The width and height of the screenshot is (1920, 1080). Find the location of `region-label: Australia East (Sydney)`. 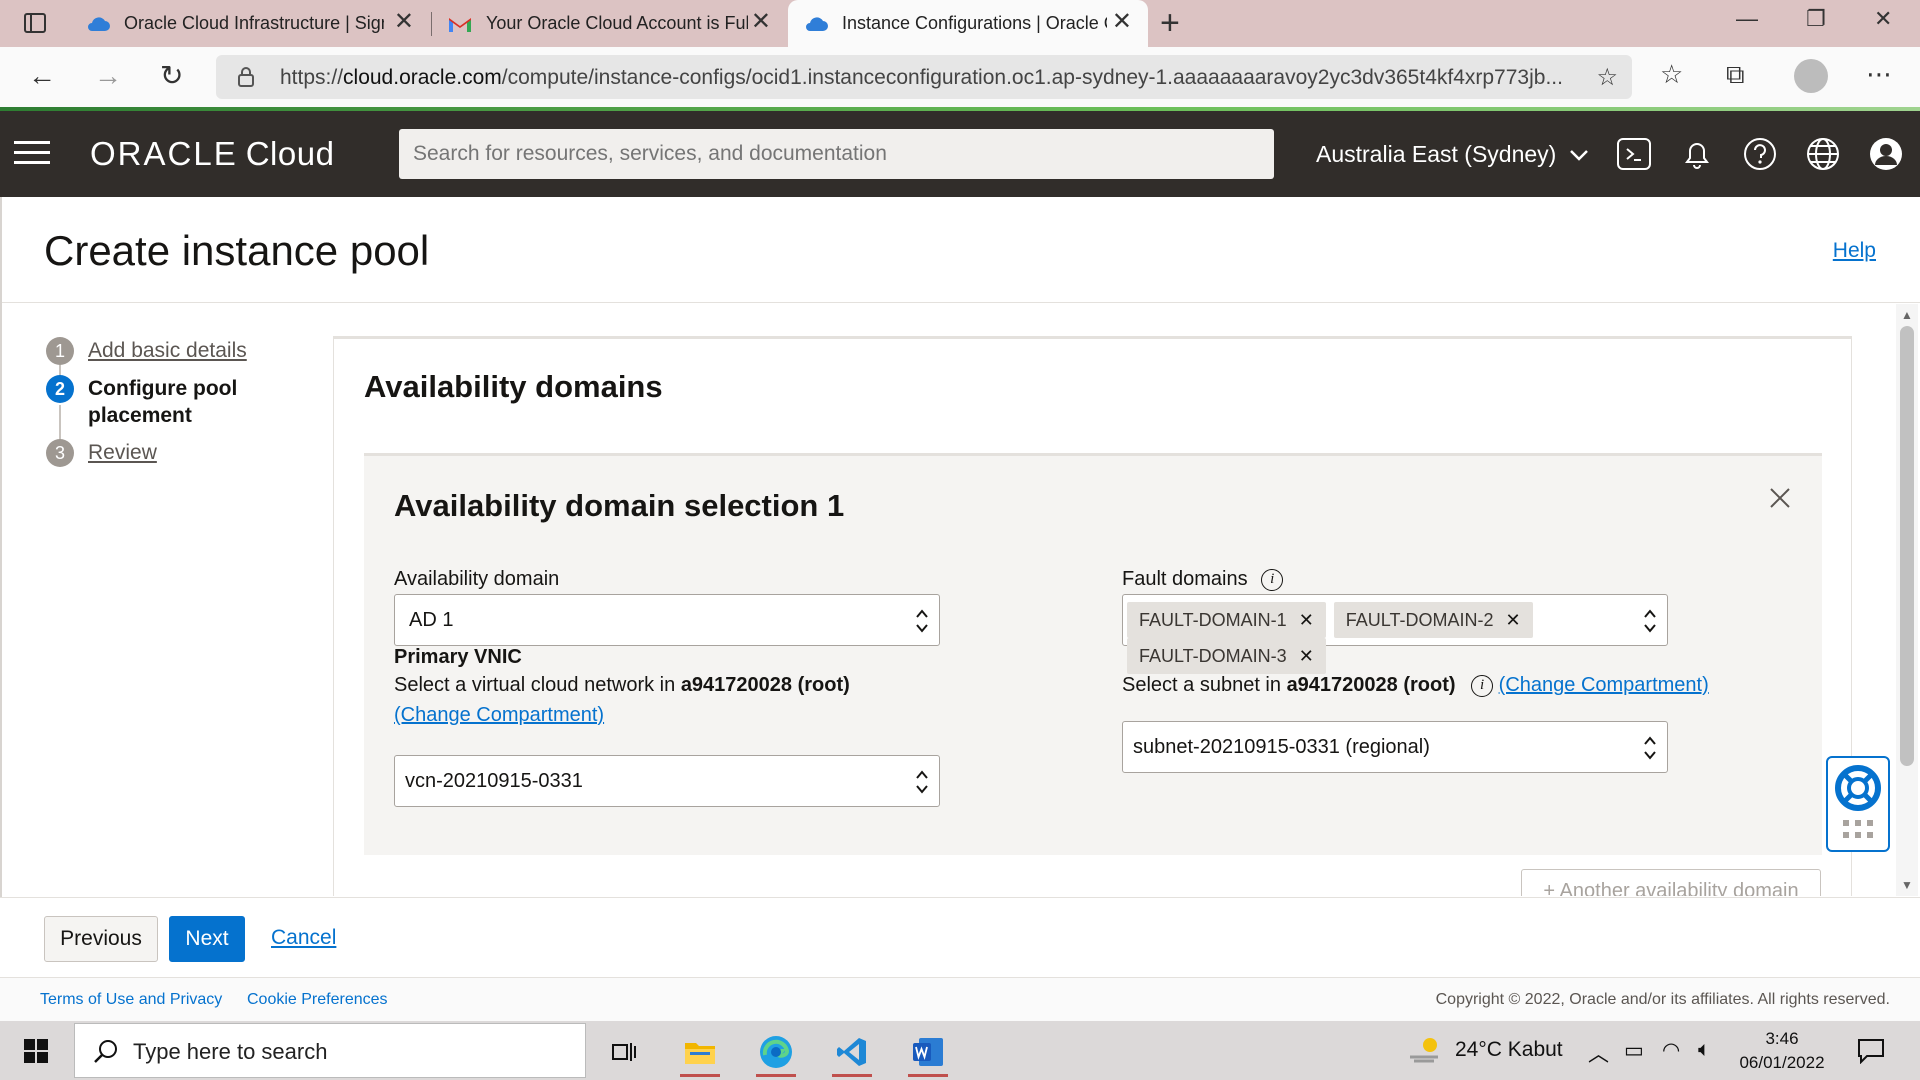

region-label: Australia East (Sydney) is located at coordinates (1436, 154).